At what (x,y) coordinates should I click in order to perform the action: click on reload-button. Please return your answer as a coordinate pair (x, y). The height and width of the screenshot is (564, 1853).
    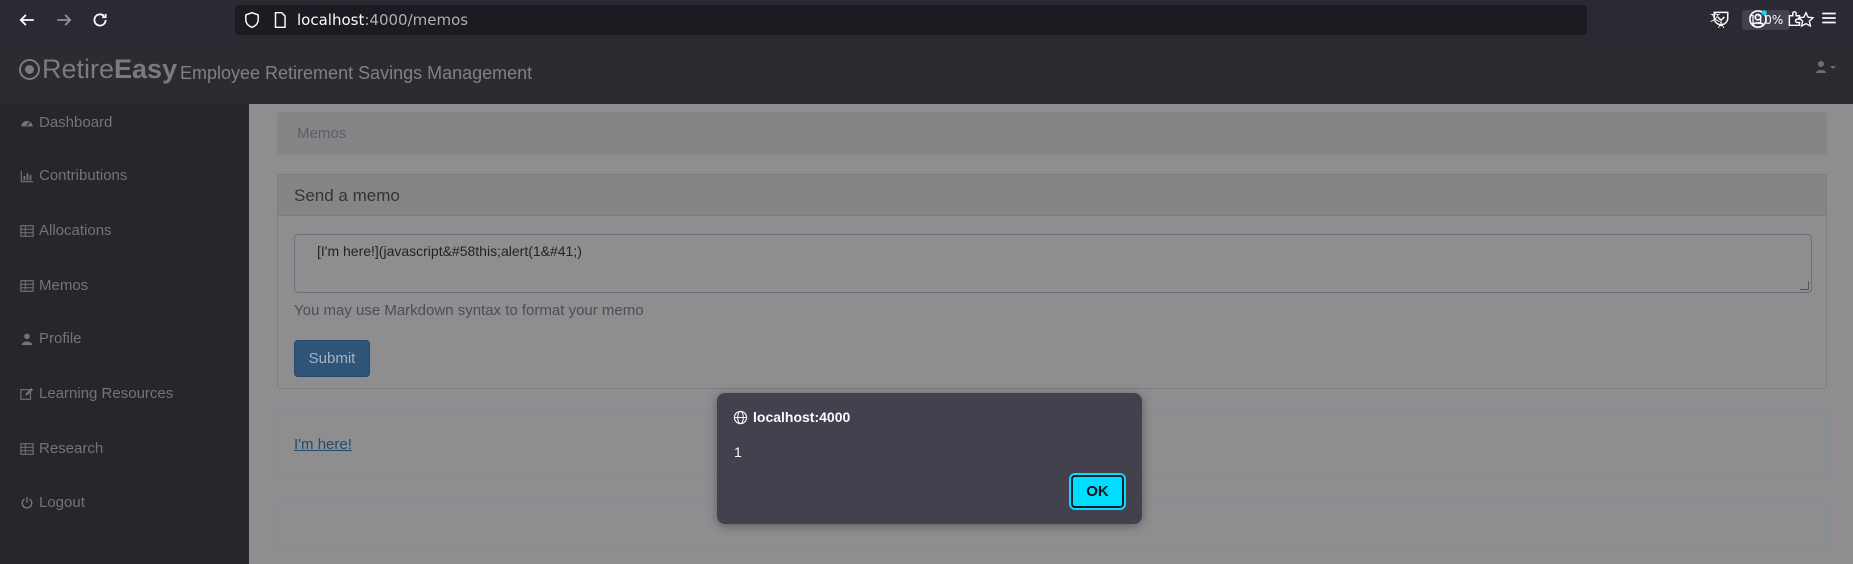
    Looking at the image, I should click on (100, 20).